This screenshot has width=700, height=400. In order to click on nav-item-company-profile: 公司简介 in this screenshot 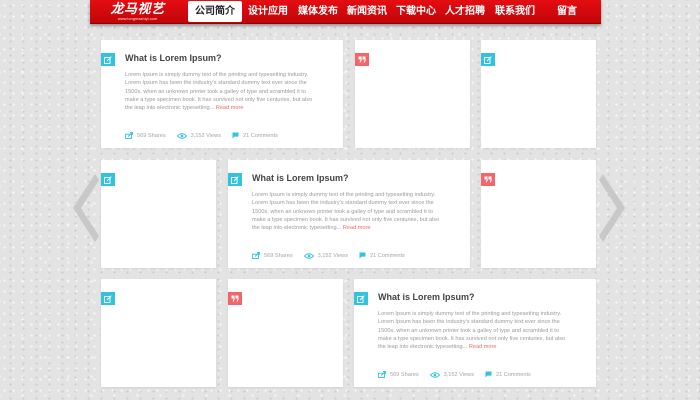, I will do `click(215, 11)`.